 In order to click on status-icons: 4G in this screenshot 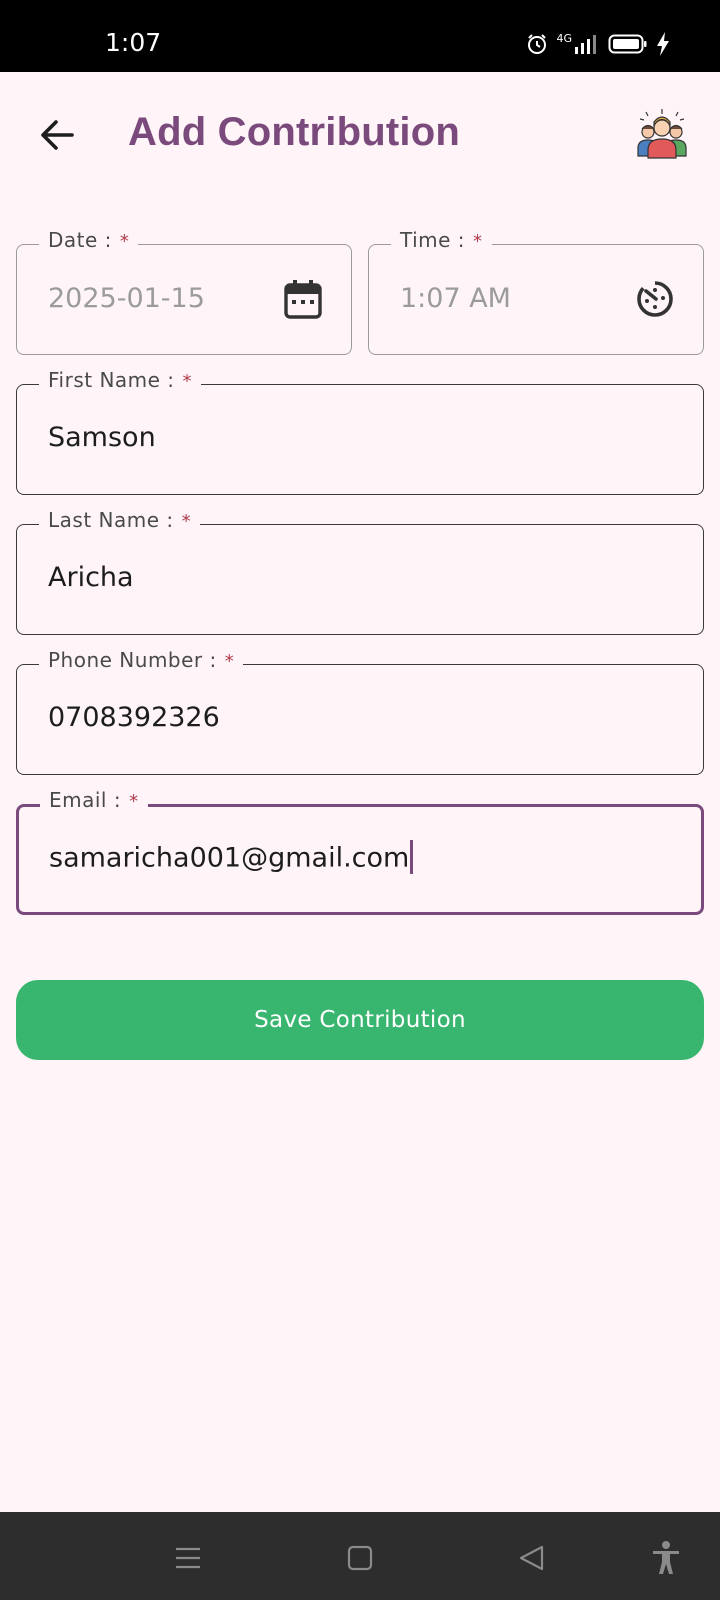, I will do `click(598, 44)`.